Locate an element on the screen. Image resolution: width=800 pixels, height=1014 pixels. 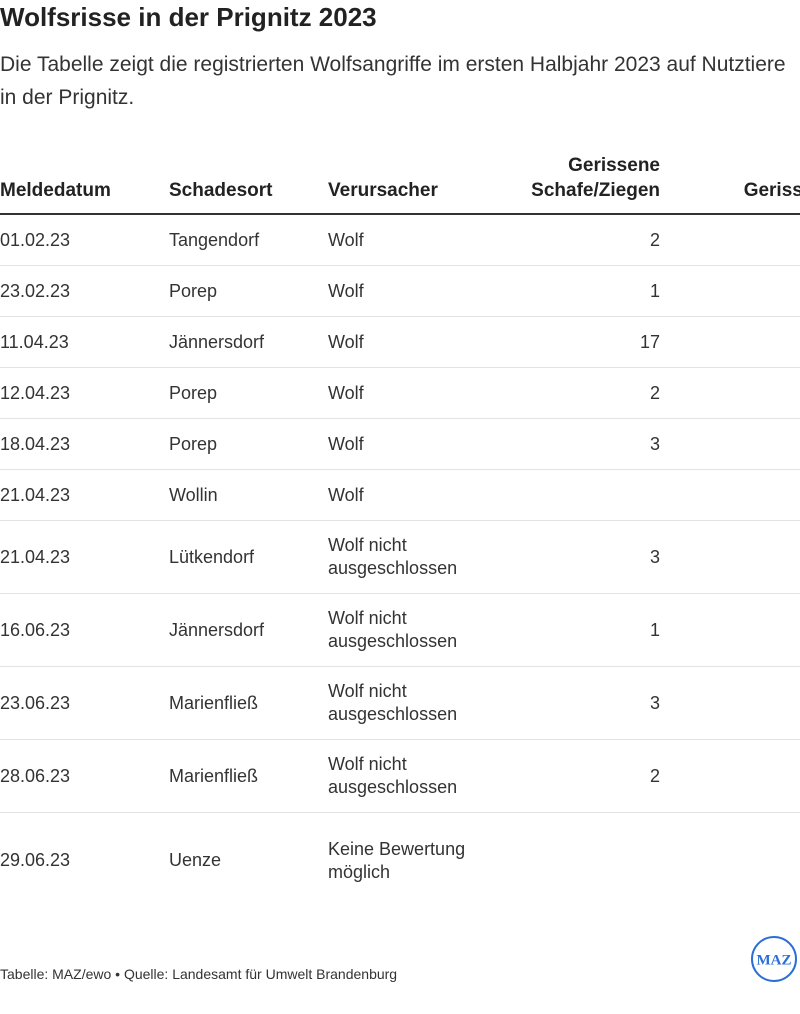
logo-text: MAZ is located at coordinates (774, 961).